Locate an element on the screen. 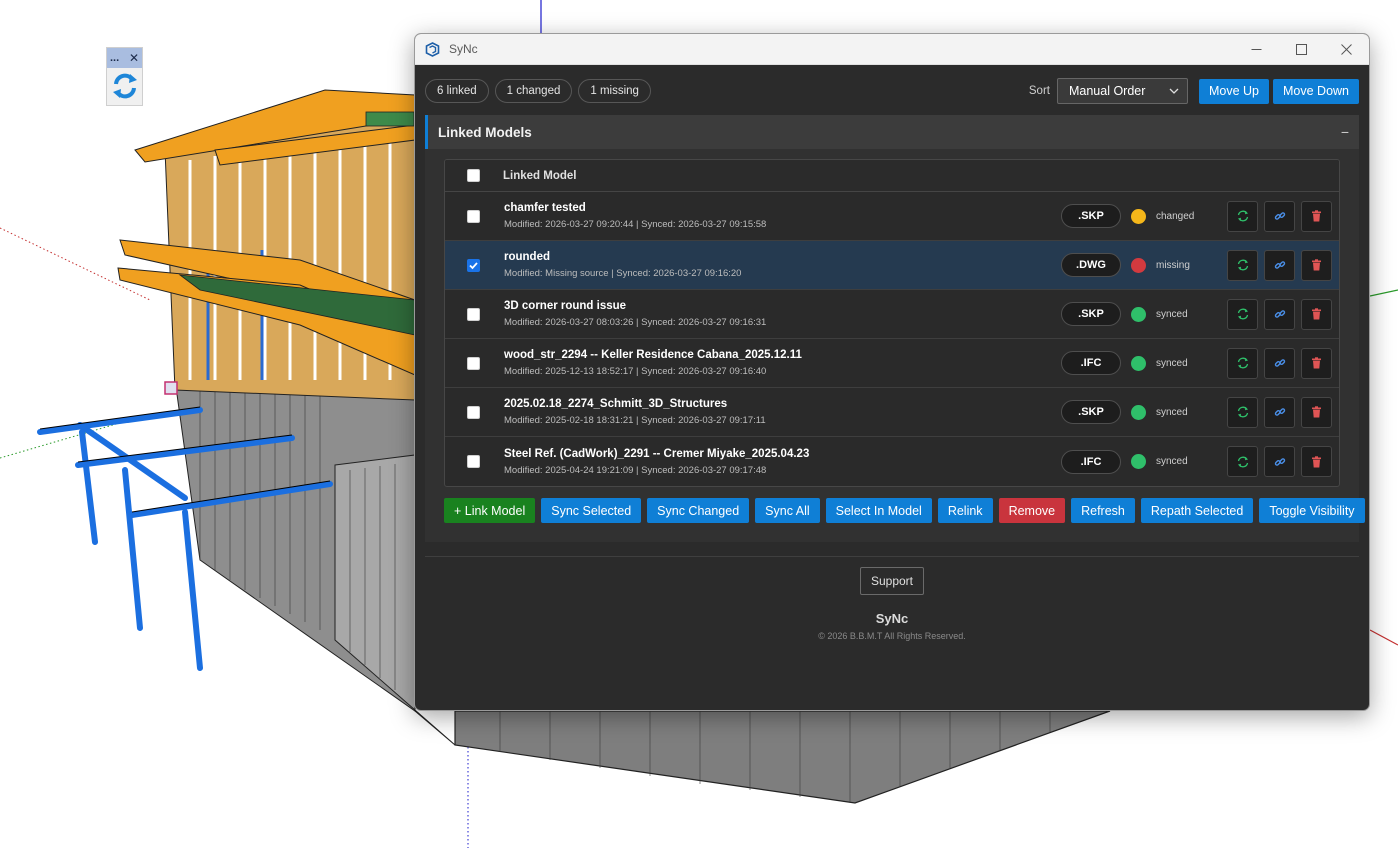 Image resolution: width=1398 pixels, height=848 pixels. sync-all-button: Sync All is located at coordinates (787, 510).